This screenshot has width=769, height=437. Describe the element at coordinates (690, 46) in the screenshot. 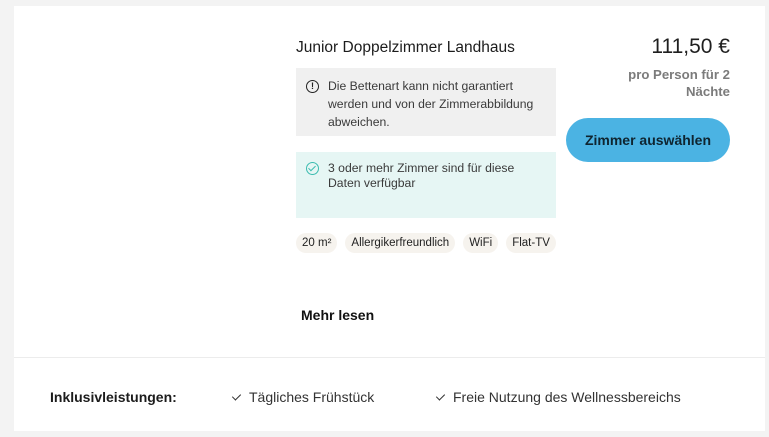

I see `room-price: 111,50 €` at that location.